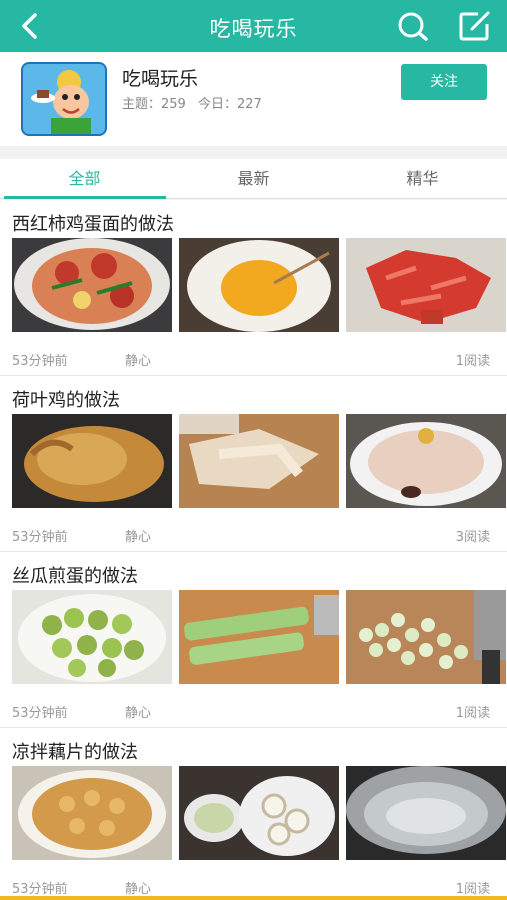 The height and width of the screenshot is (900, 507). I want to click on search-icon, so click(413, 26).